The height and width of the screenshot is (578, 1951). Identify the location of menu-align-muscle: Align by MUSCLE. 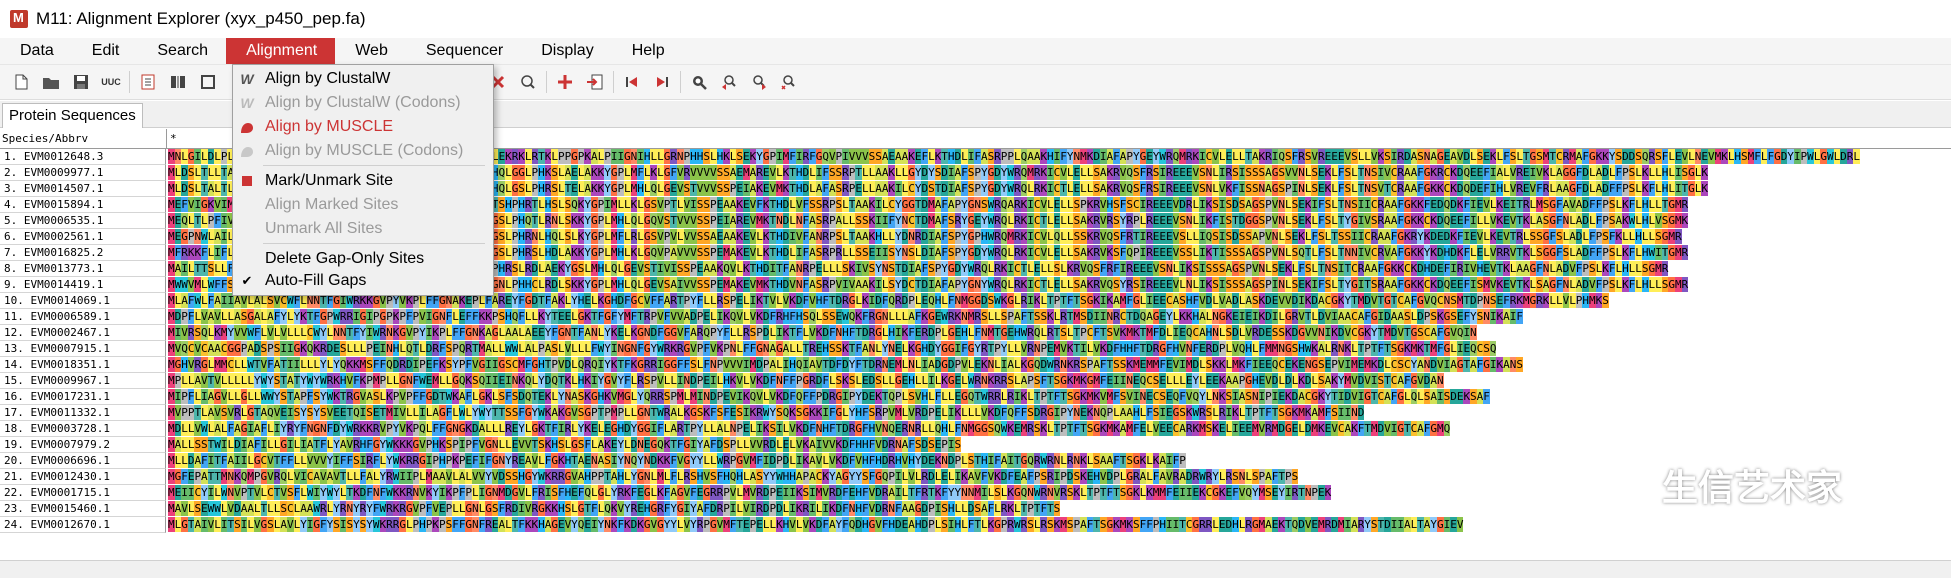
(363, 127).